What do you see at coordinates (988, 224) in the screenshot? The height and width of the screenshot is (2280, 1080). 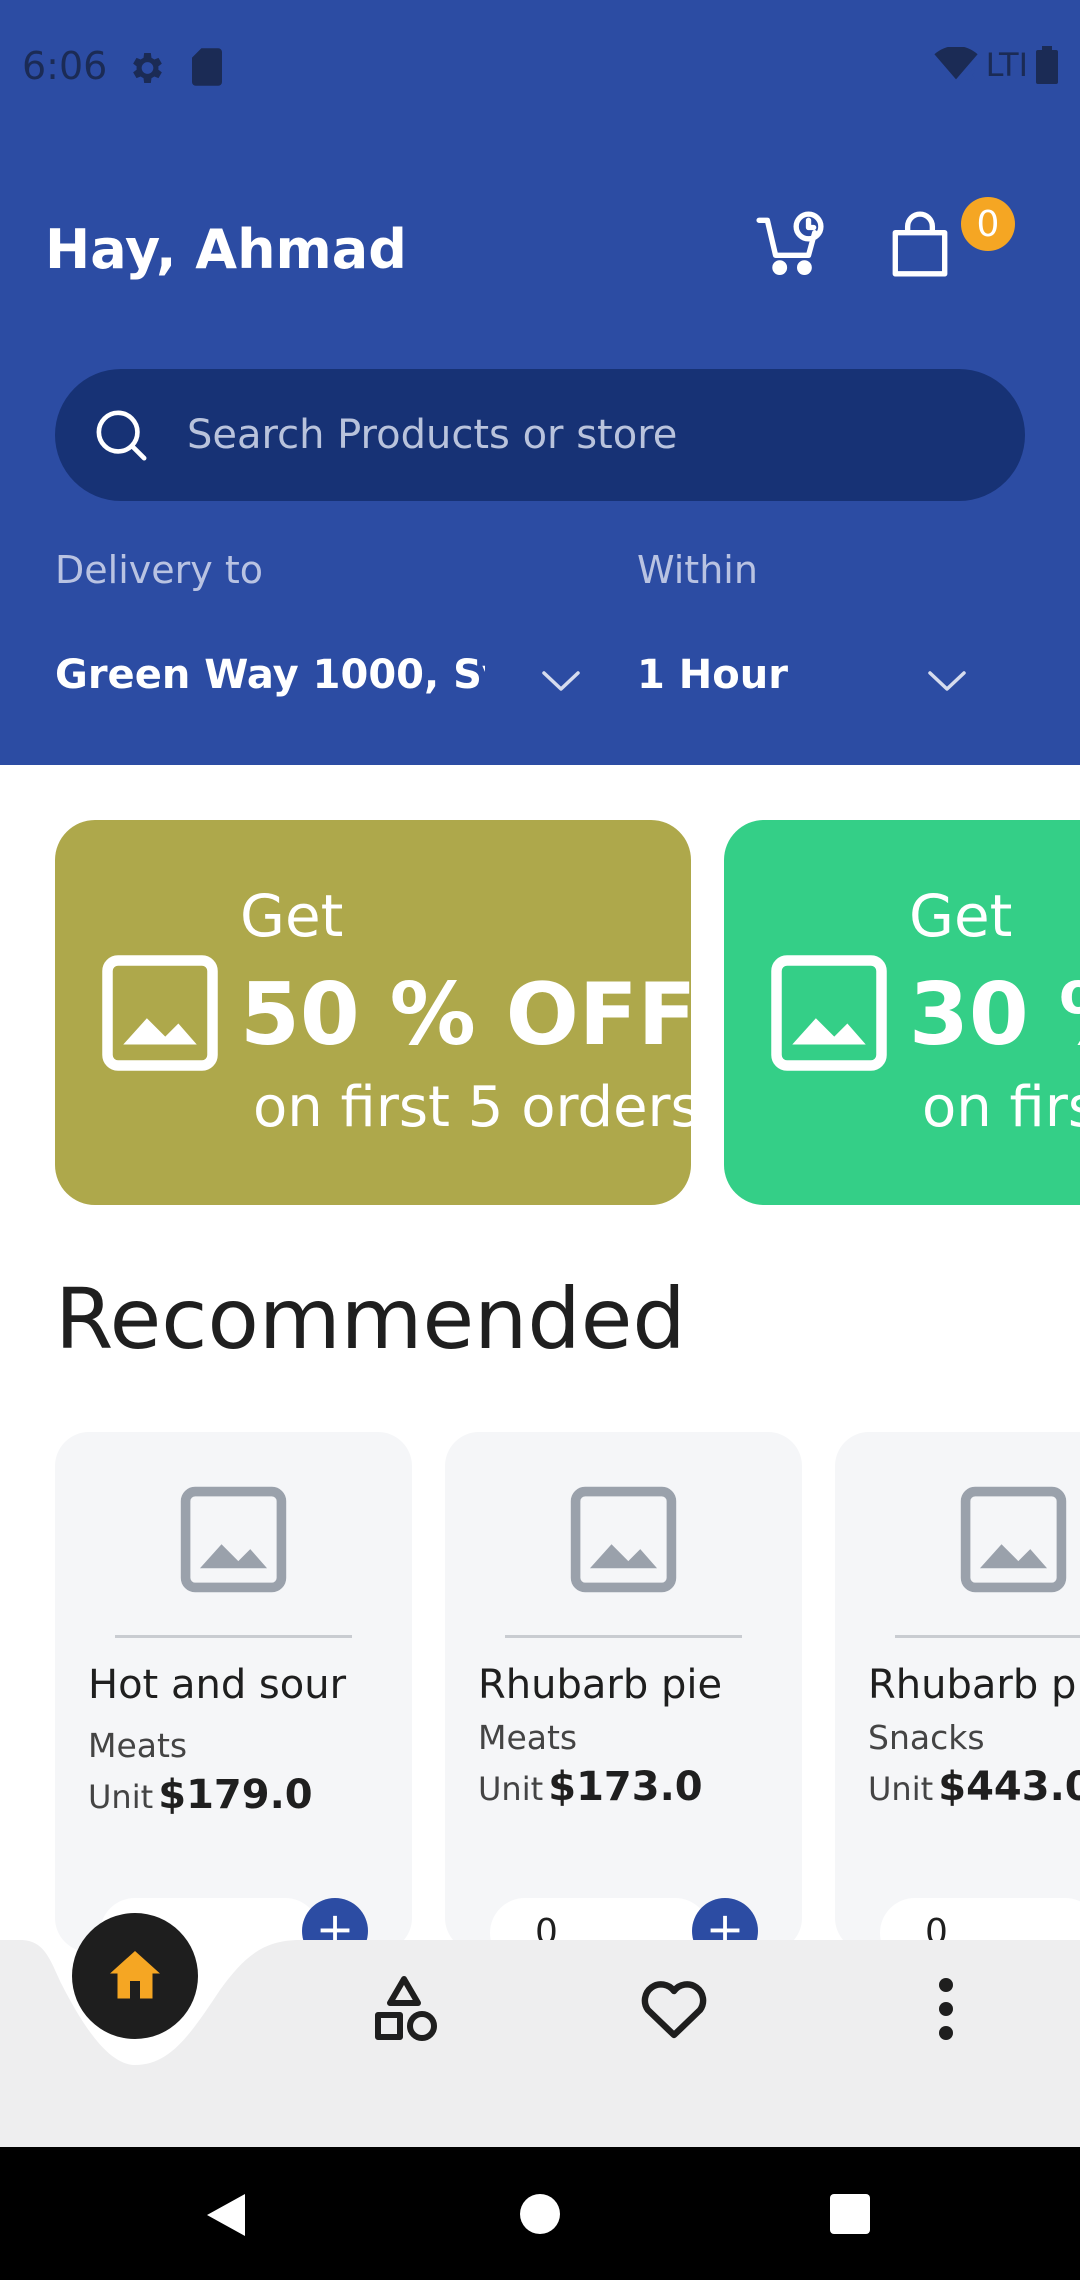 I see `cart-badge: 0` at bounding box center [988, 224].